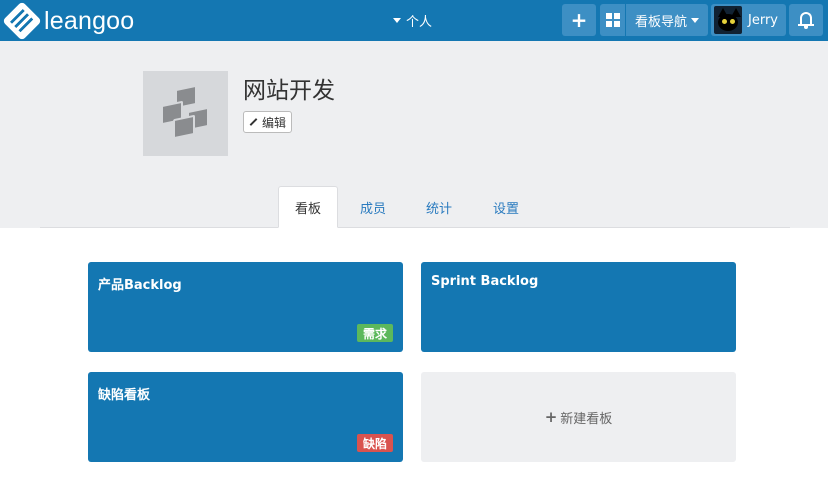 This screenshot has width=828, height=480. I want to click on top-navbar: leangoo 个人 + 看板导航 Jerry, so click(414, 20).